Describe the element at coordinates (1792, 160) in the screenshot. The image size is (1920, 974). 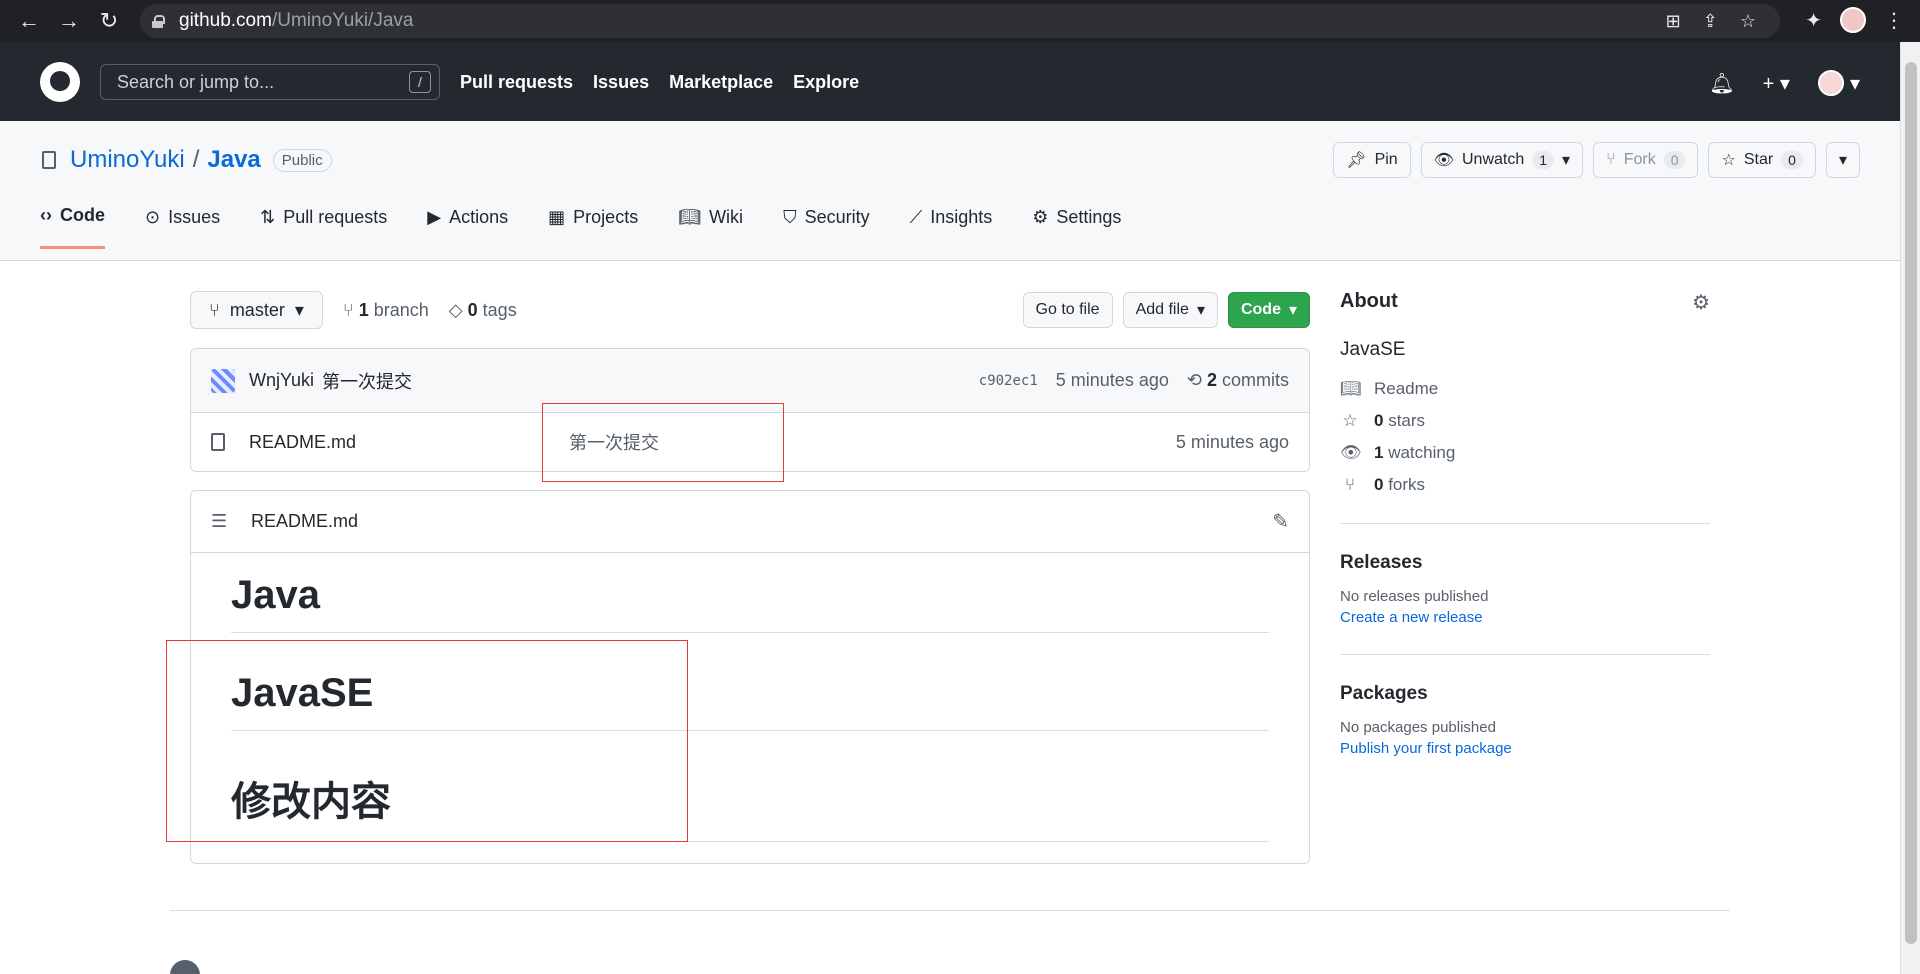
I see `star-count: 0` at that location.